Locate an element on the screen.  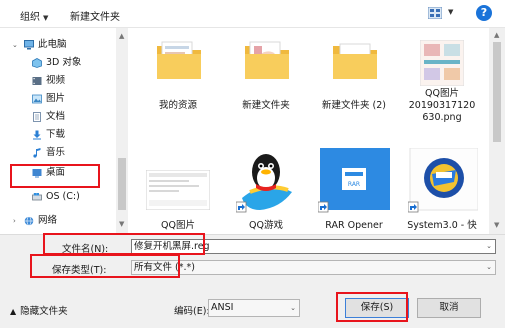
rar-opener-icon: RAR is located at coordinates (354, 180).